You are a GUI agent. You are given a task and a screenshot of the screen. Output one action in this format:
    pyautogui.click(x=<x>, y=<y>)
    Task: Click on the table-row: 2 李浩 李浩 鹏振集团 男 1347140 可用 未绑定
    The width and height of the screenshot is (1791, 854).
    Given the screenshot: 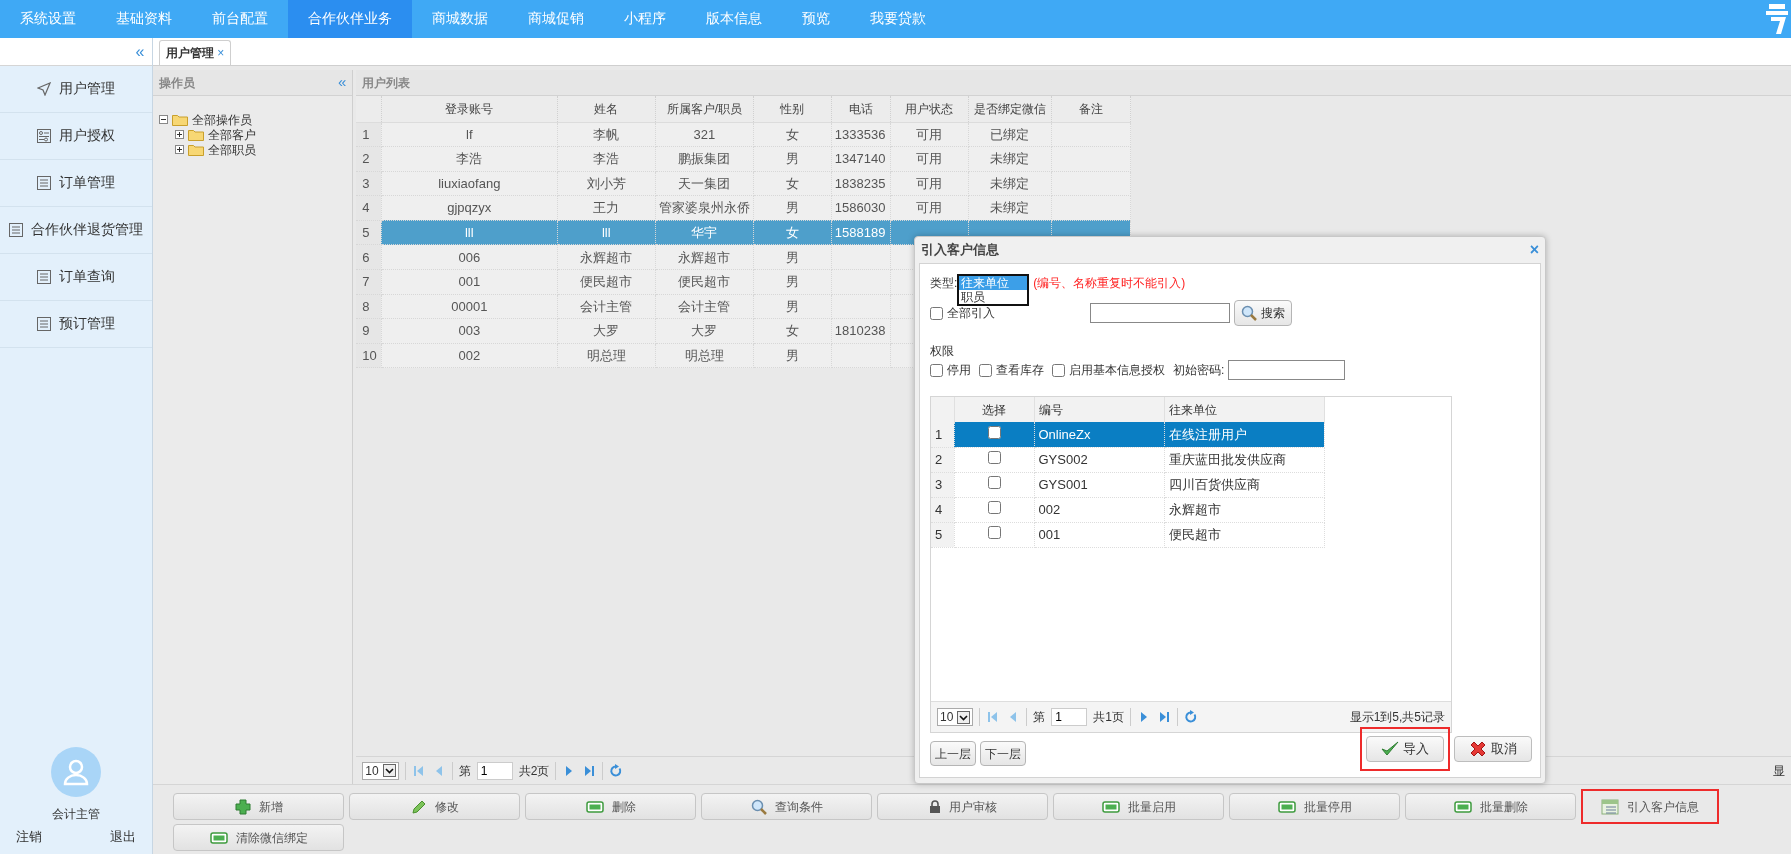 What is the action you would take?
    pyautogui.click(x=743, y=159)
    